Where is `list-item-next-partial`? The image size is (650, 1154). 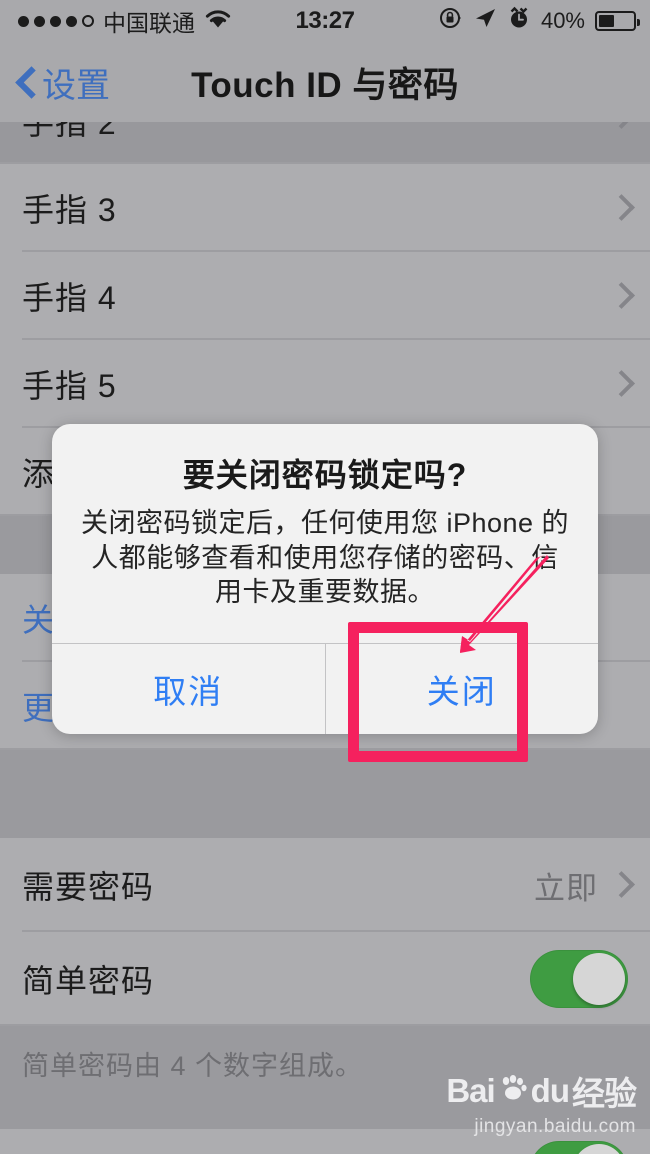 list-item-next-partial is located at coordinates (325, 1141).